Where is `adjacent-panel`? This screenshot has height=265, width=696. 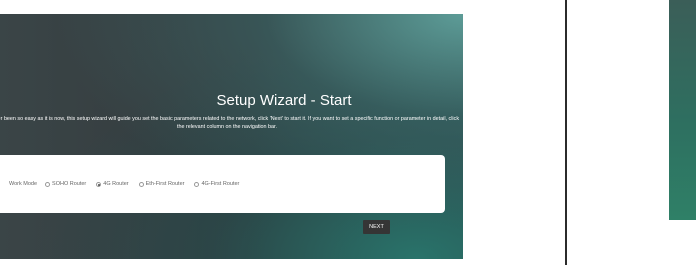 adjacent-panel is located at coordinates (682, 110).